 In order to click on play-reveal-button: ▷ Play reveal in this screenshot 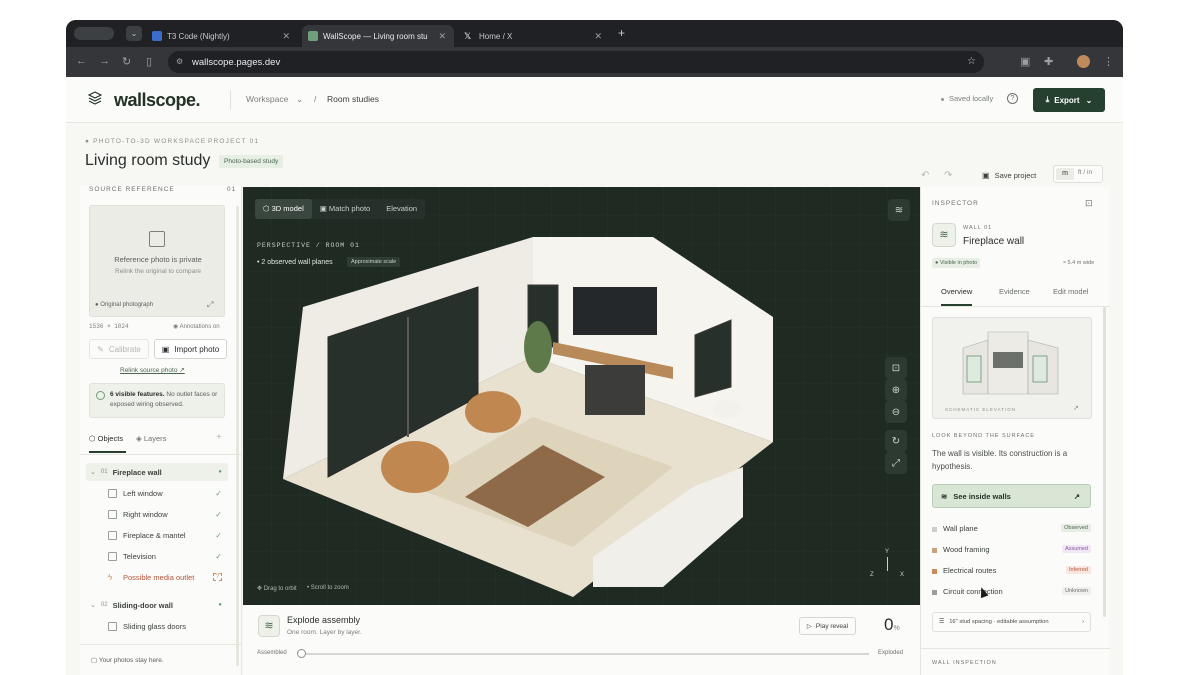, I will do `click(827, 626)`.